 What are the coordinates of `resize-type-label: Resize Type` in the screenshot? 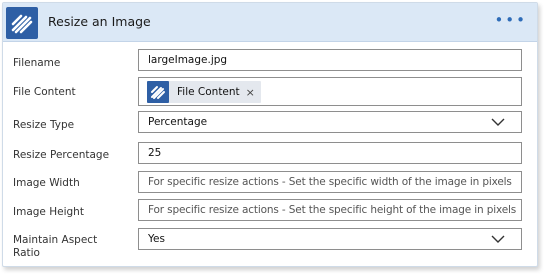 It's located at (44, 125).